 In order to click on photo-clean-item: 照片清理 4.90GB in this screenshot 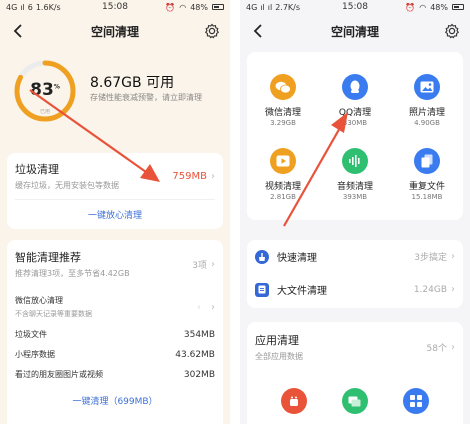, I will do `click(427, 100)`.